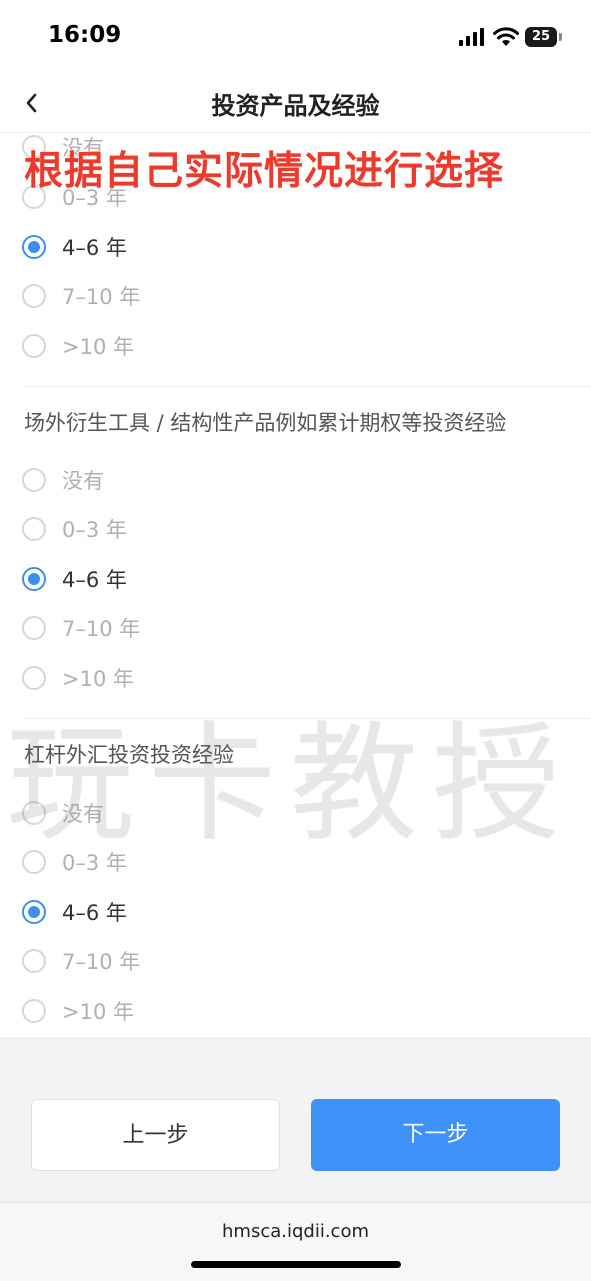 This screenshot has height=1281, width=591. I want to click on option-s3-0-3: 0–3 年, so click(74, 862).